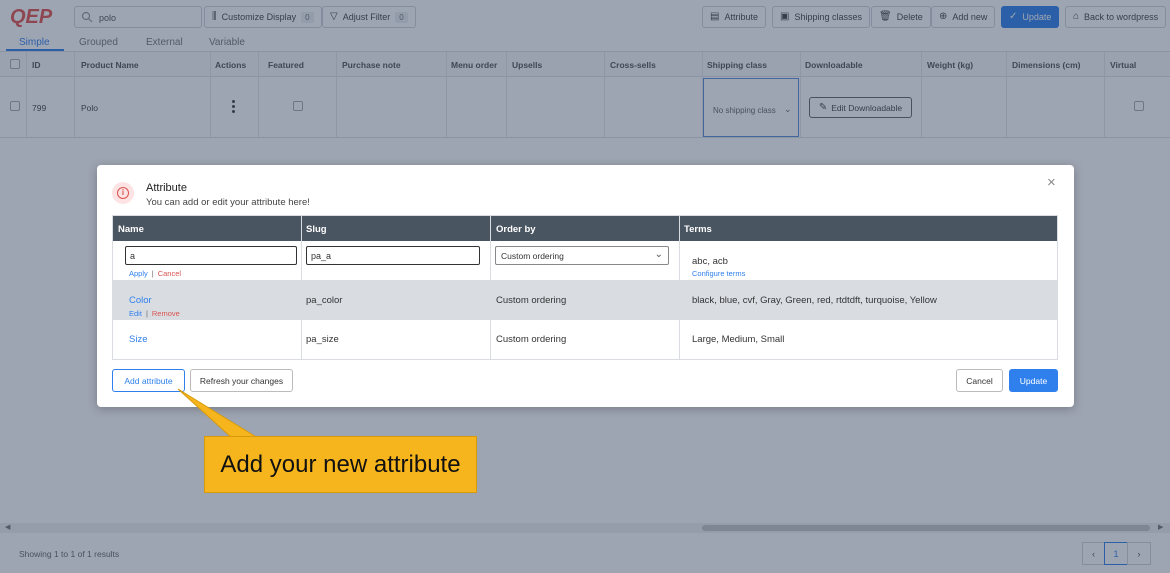  What do you see at coordinates (582, 255) in the screenshot?
I see `order-by-select: Custom ordering ⌄` at bounding box center [582, 255].